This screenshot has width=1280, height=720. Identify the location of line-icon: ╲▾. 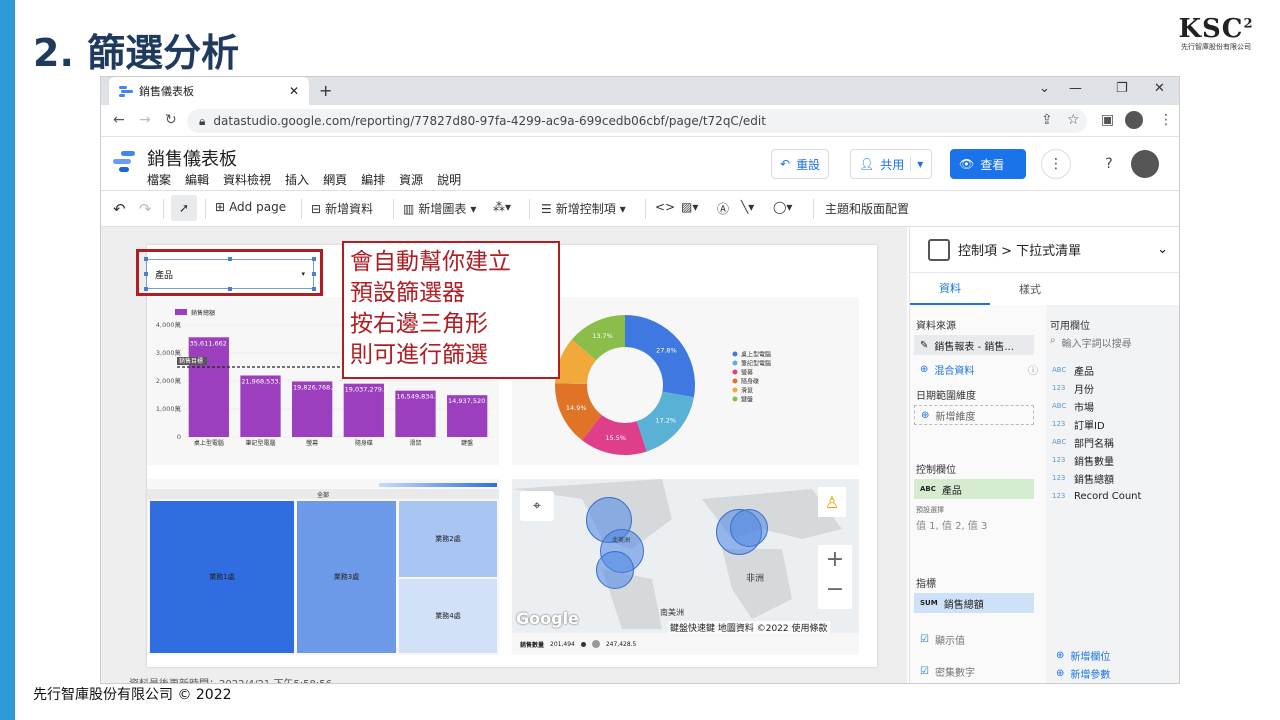
(747, 207).